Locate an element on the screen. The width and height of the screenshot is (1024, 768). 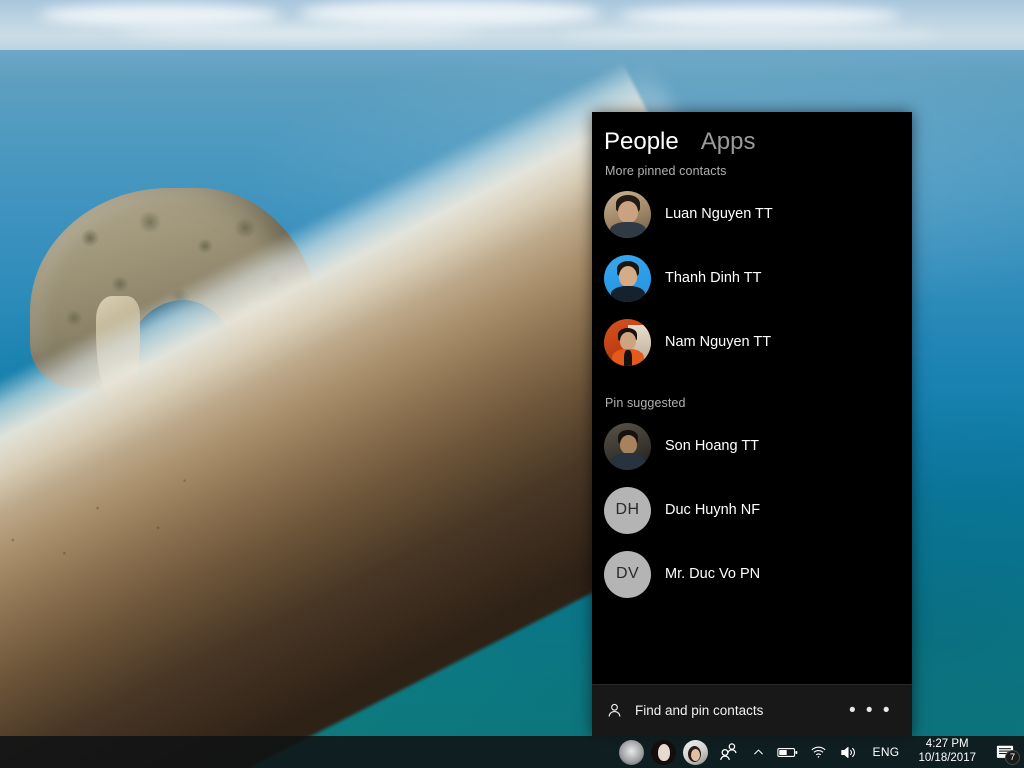
contact-name: Thanh Dinh TT is located at coordinates (713, 278).